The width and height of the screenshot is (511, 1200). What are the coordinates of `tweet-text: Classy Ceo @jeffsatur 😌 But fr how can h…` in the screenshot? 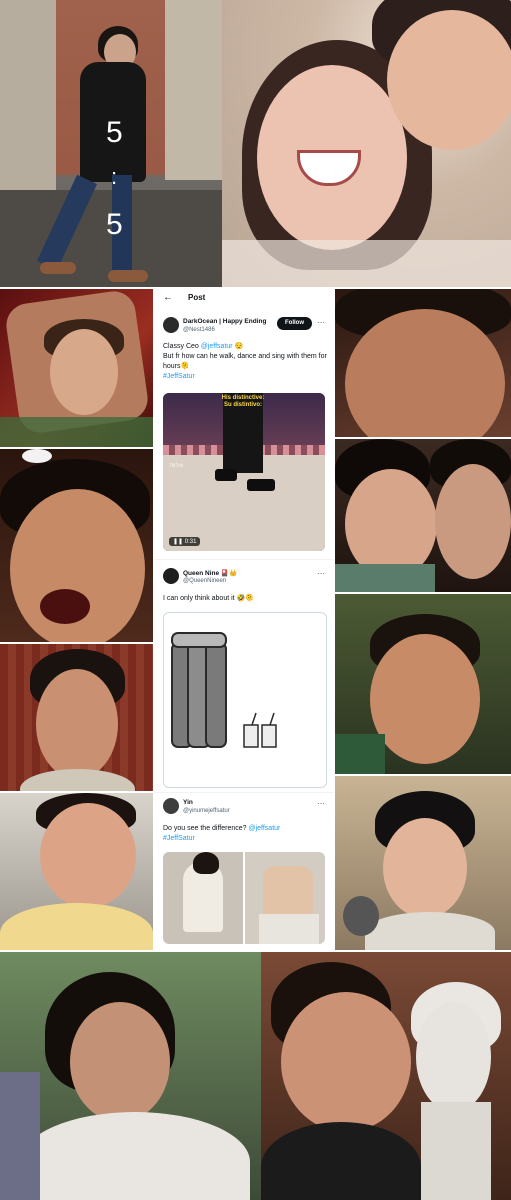 It's located at (245, 361).